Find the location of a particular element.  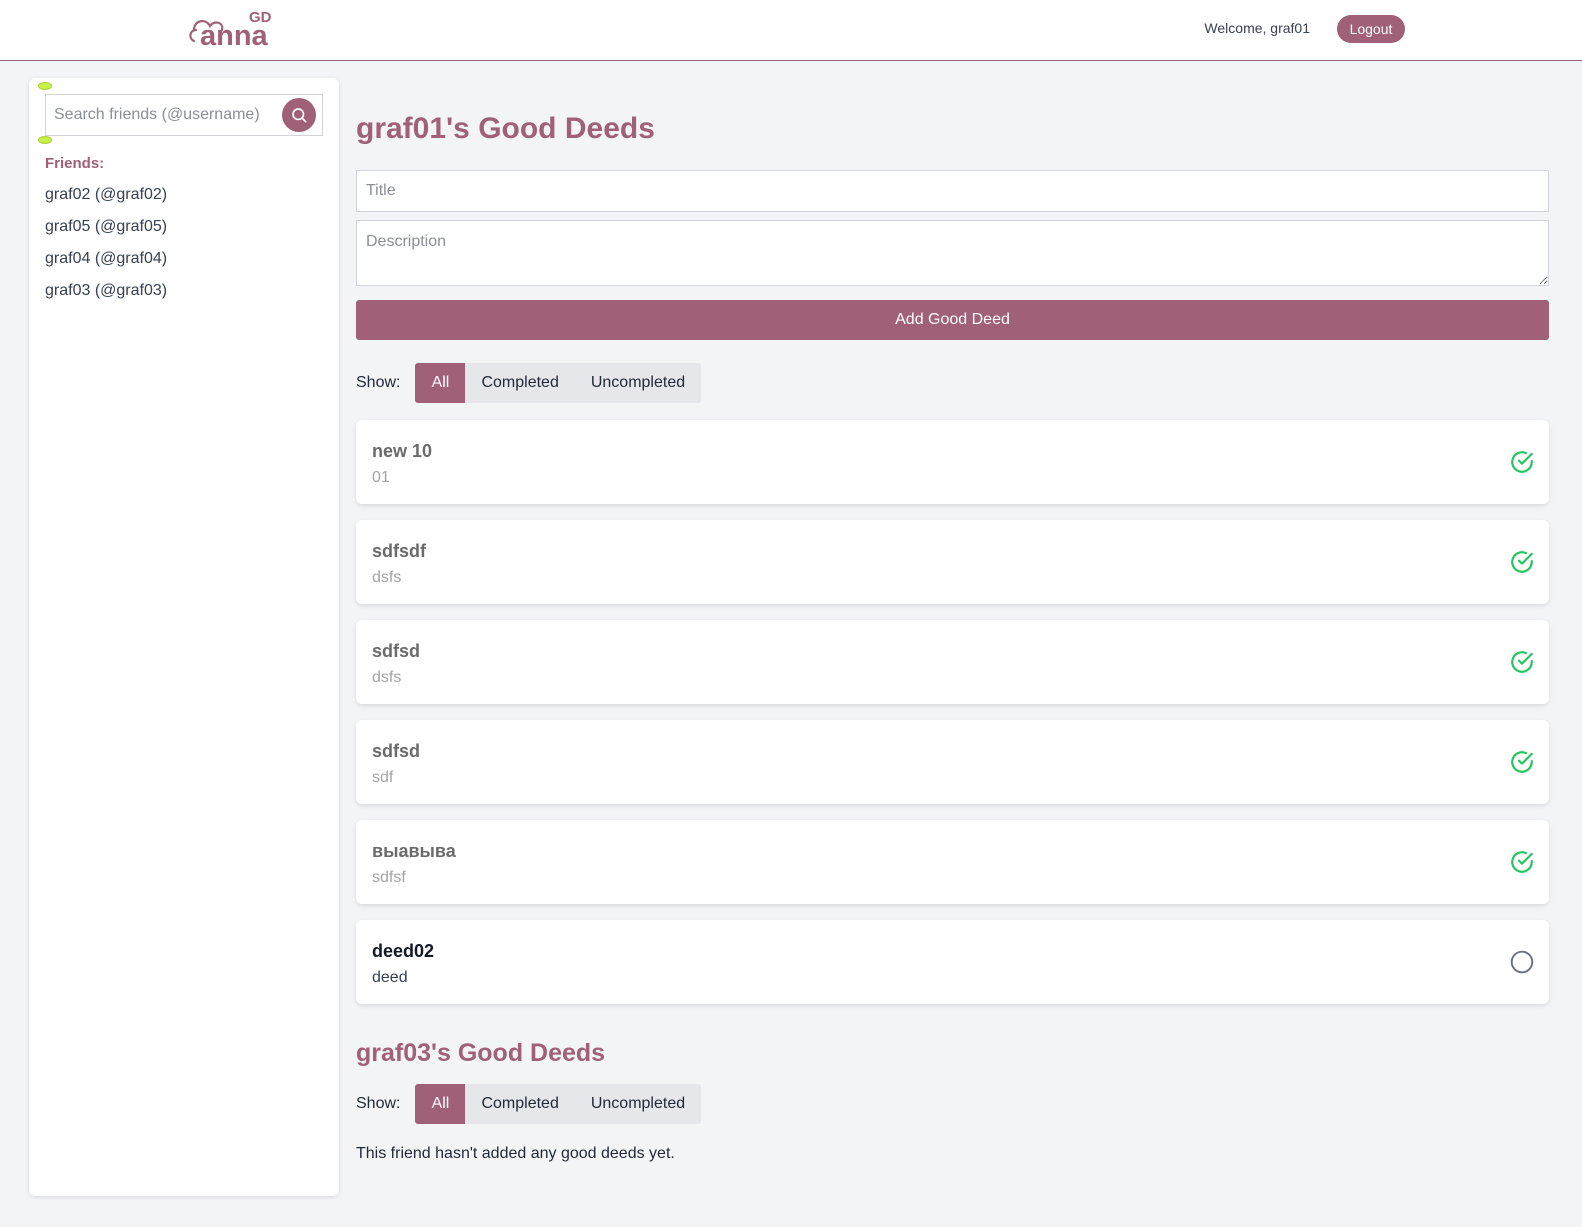

deed-card: sdfsd dsfs is located at coordinates (952, 662).